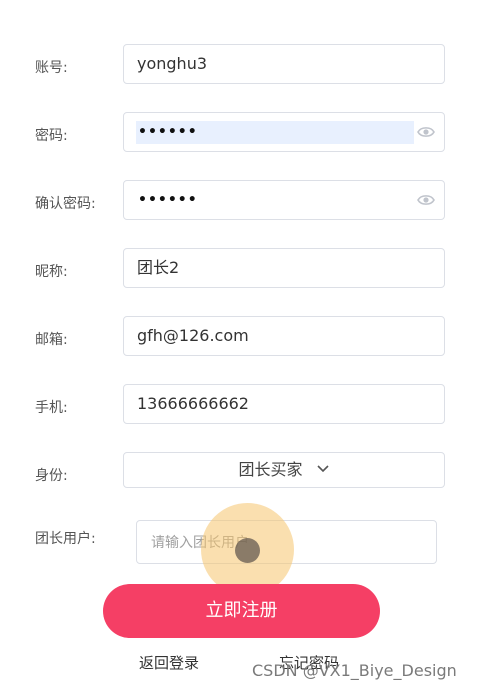 The image size is (483, 691). What do you see at coordinates (158, 267) in the screenshot?
I see `nickname-value: 团长2` at bounding box center [158, 267].